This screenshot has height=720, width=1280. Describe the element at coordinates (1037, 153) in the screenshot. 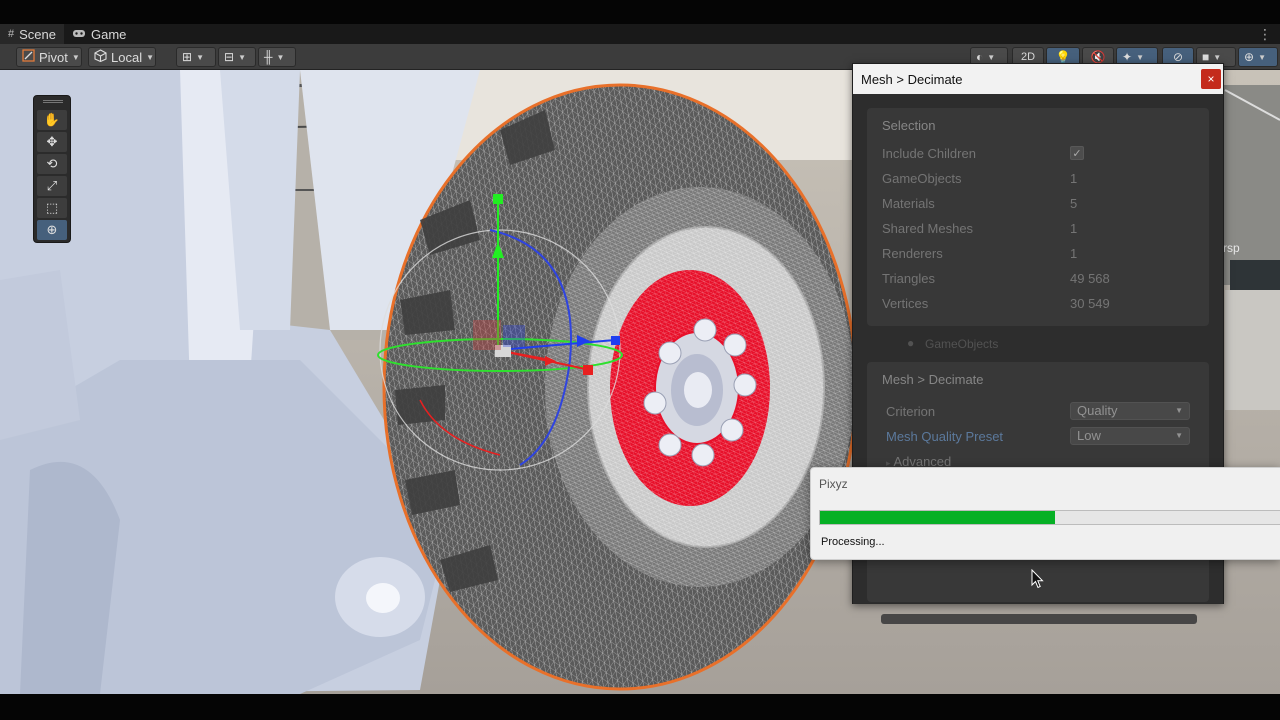

I see `include-children-row: Include Children ✓` at that location.